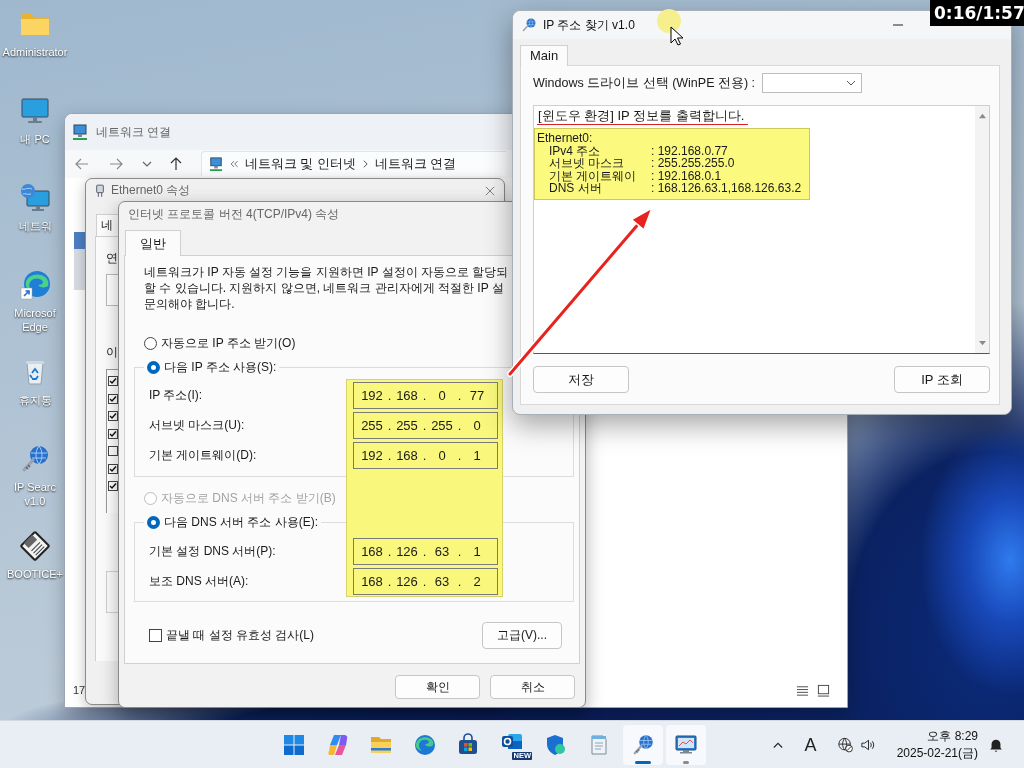 This screenshot has height=768, width=1024. I want to click on ip-address-field: 168 . 126 . 63 . 1, so click(425, 551).